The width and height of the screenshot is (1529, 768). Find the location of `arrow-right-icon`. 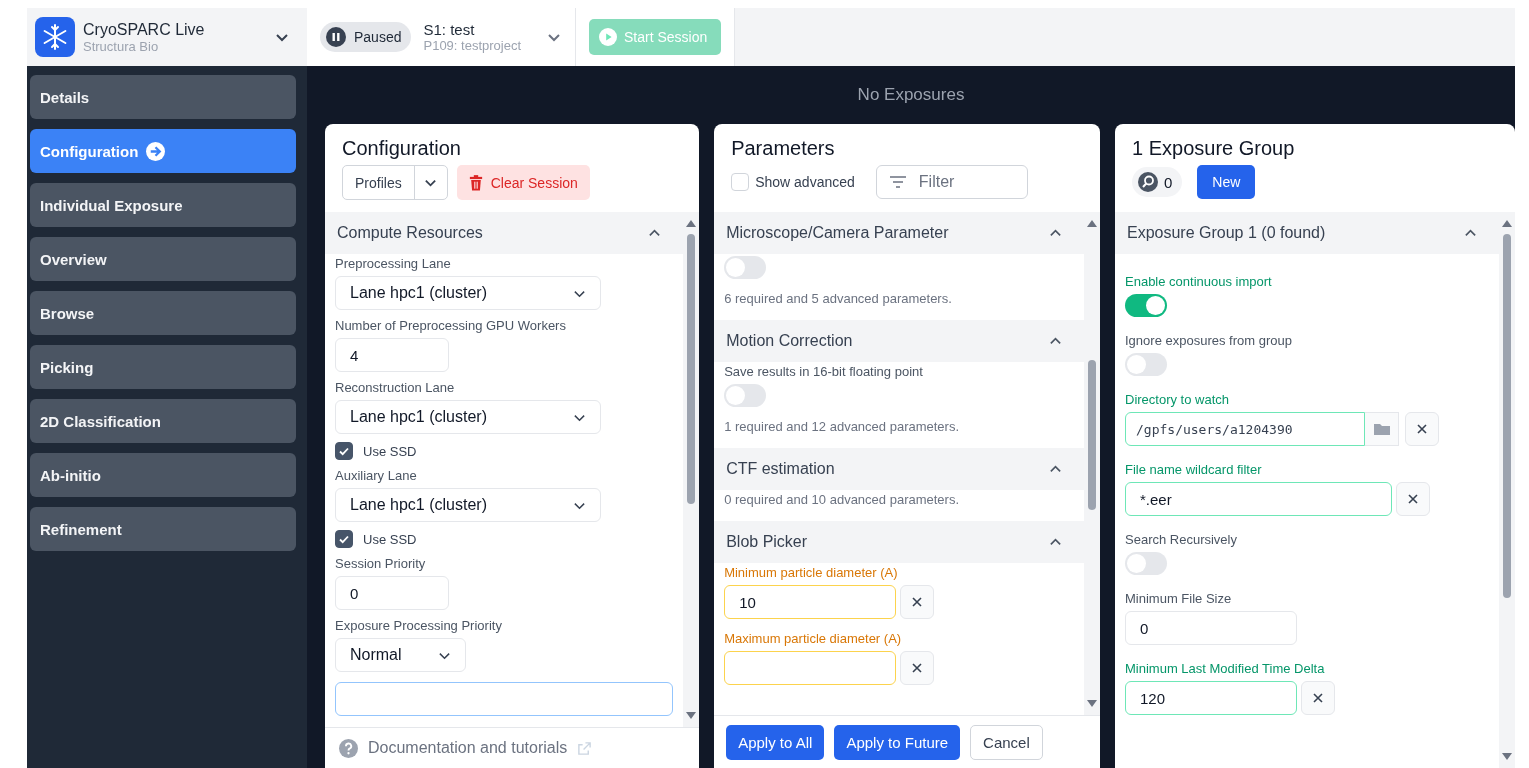

arrow-right-icon is located at coordinates (156, 151).